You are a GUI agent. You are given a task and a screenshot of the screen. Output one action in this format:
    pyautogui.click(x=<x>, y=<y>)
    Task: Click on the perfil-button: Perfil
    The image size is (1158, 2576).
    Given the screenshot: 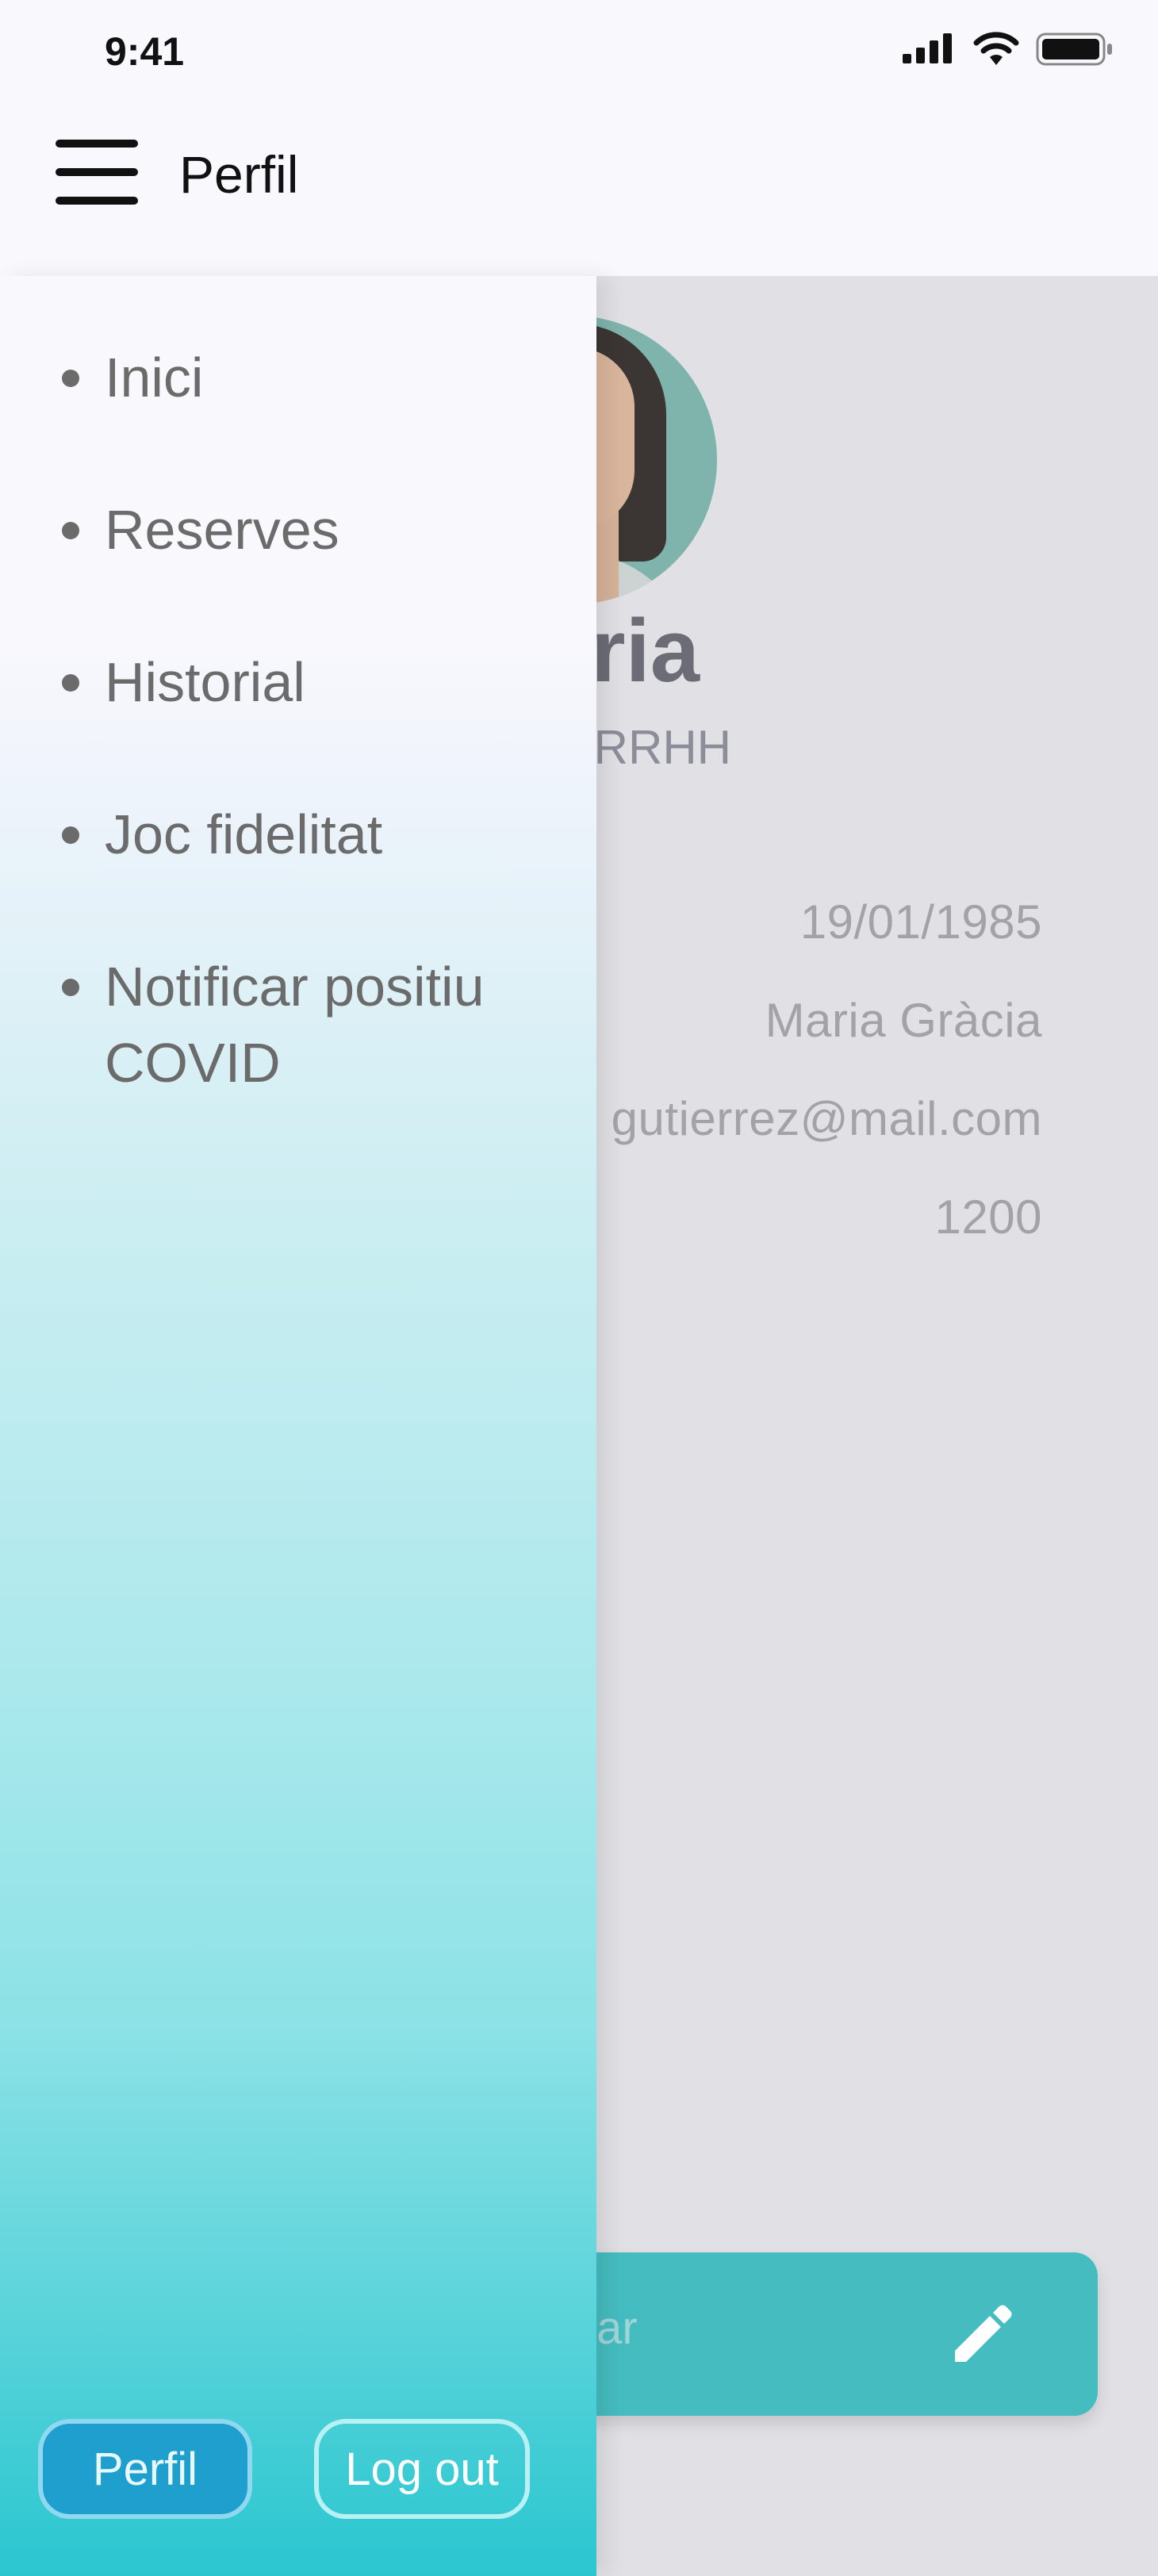 What is the action you would take?
    pyautogui.click(x=145, y=2469)
    